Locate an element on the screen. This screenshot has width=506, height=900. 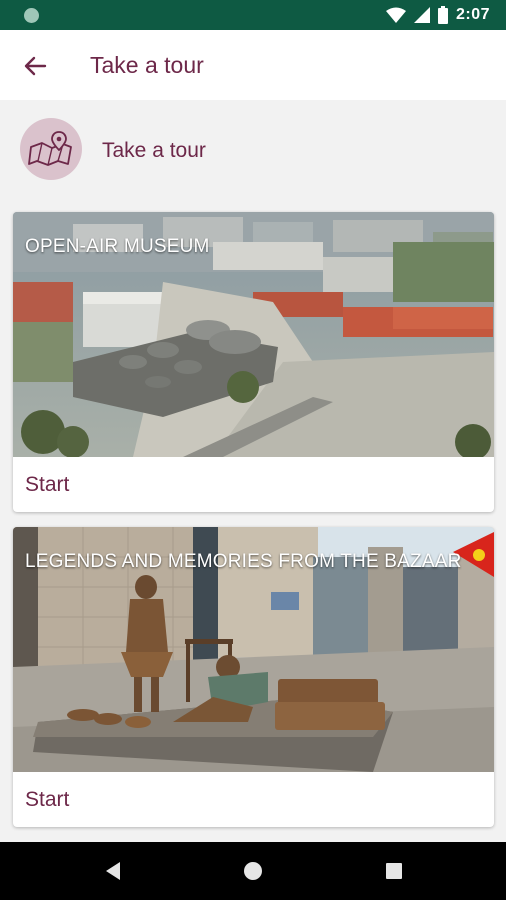
status-time: 2:07 is located at coordinates (472, 14).